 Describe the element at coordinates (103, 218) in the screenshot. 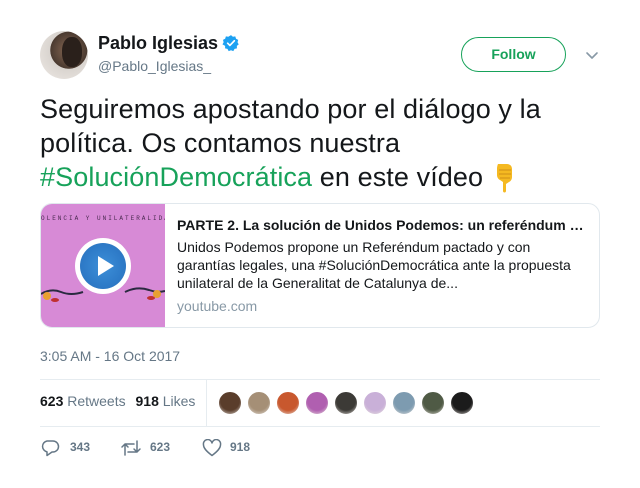

I see `thumbnail-caption: OLENCIA Y UNILATERALIDA` at that location.